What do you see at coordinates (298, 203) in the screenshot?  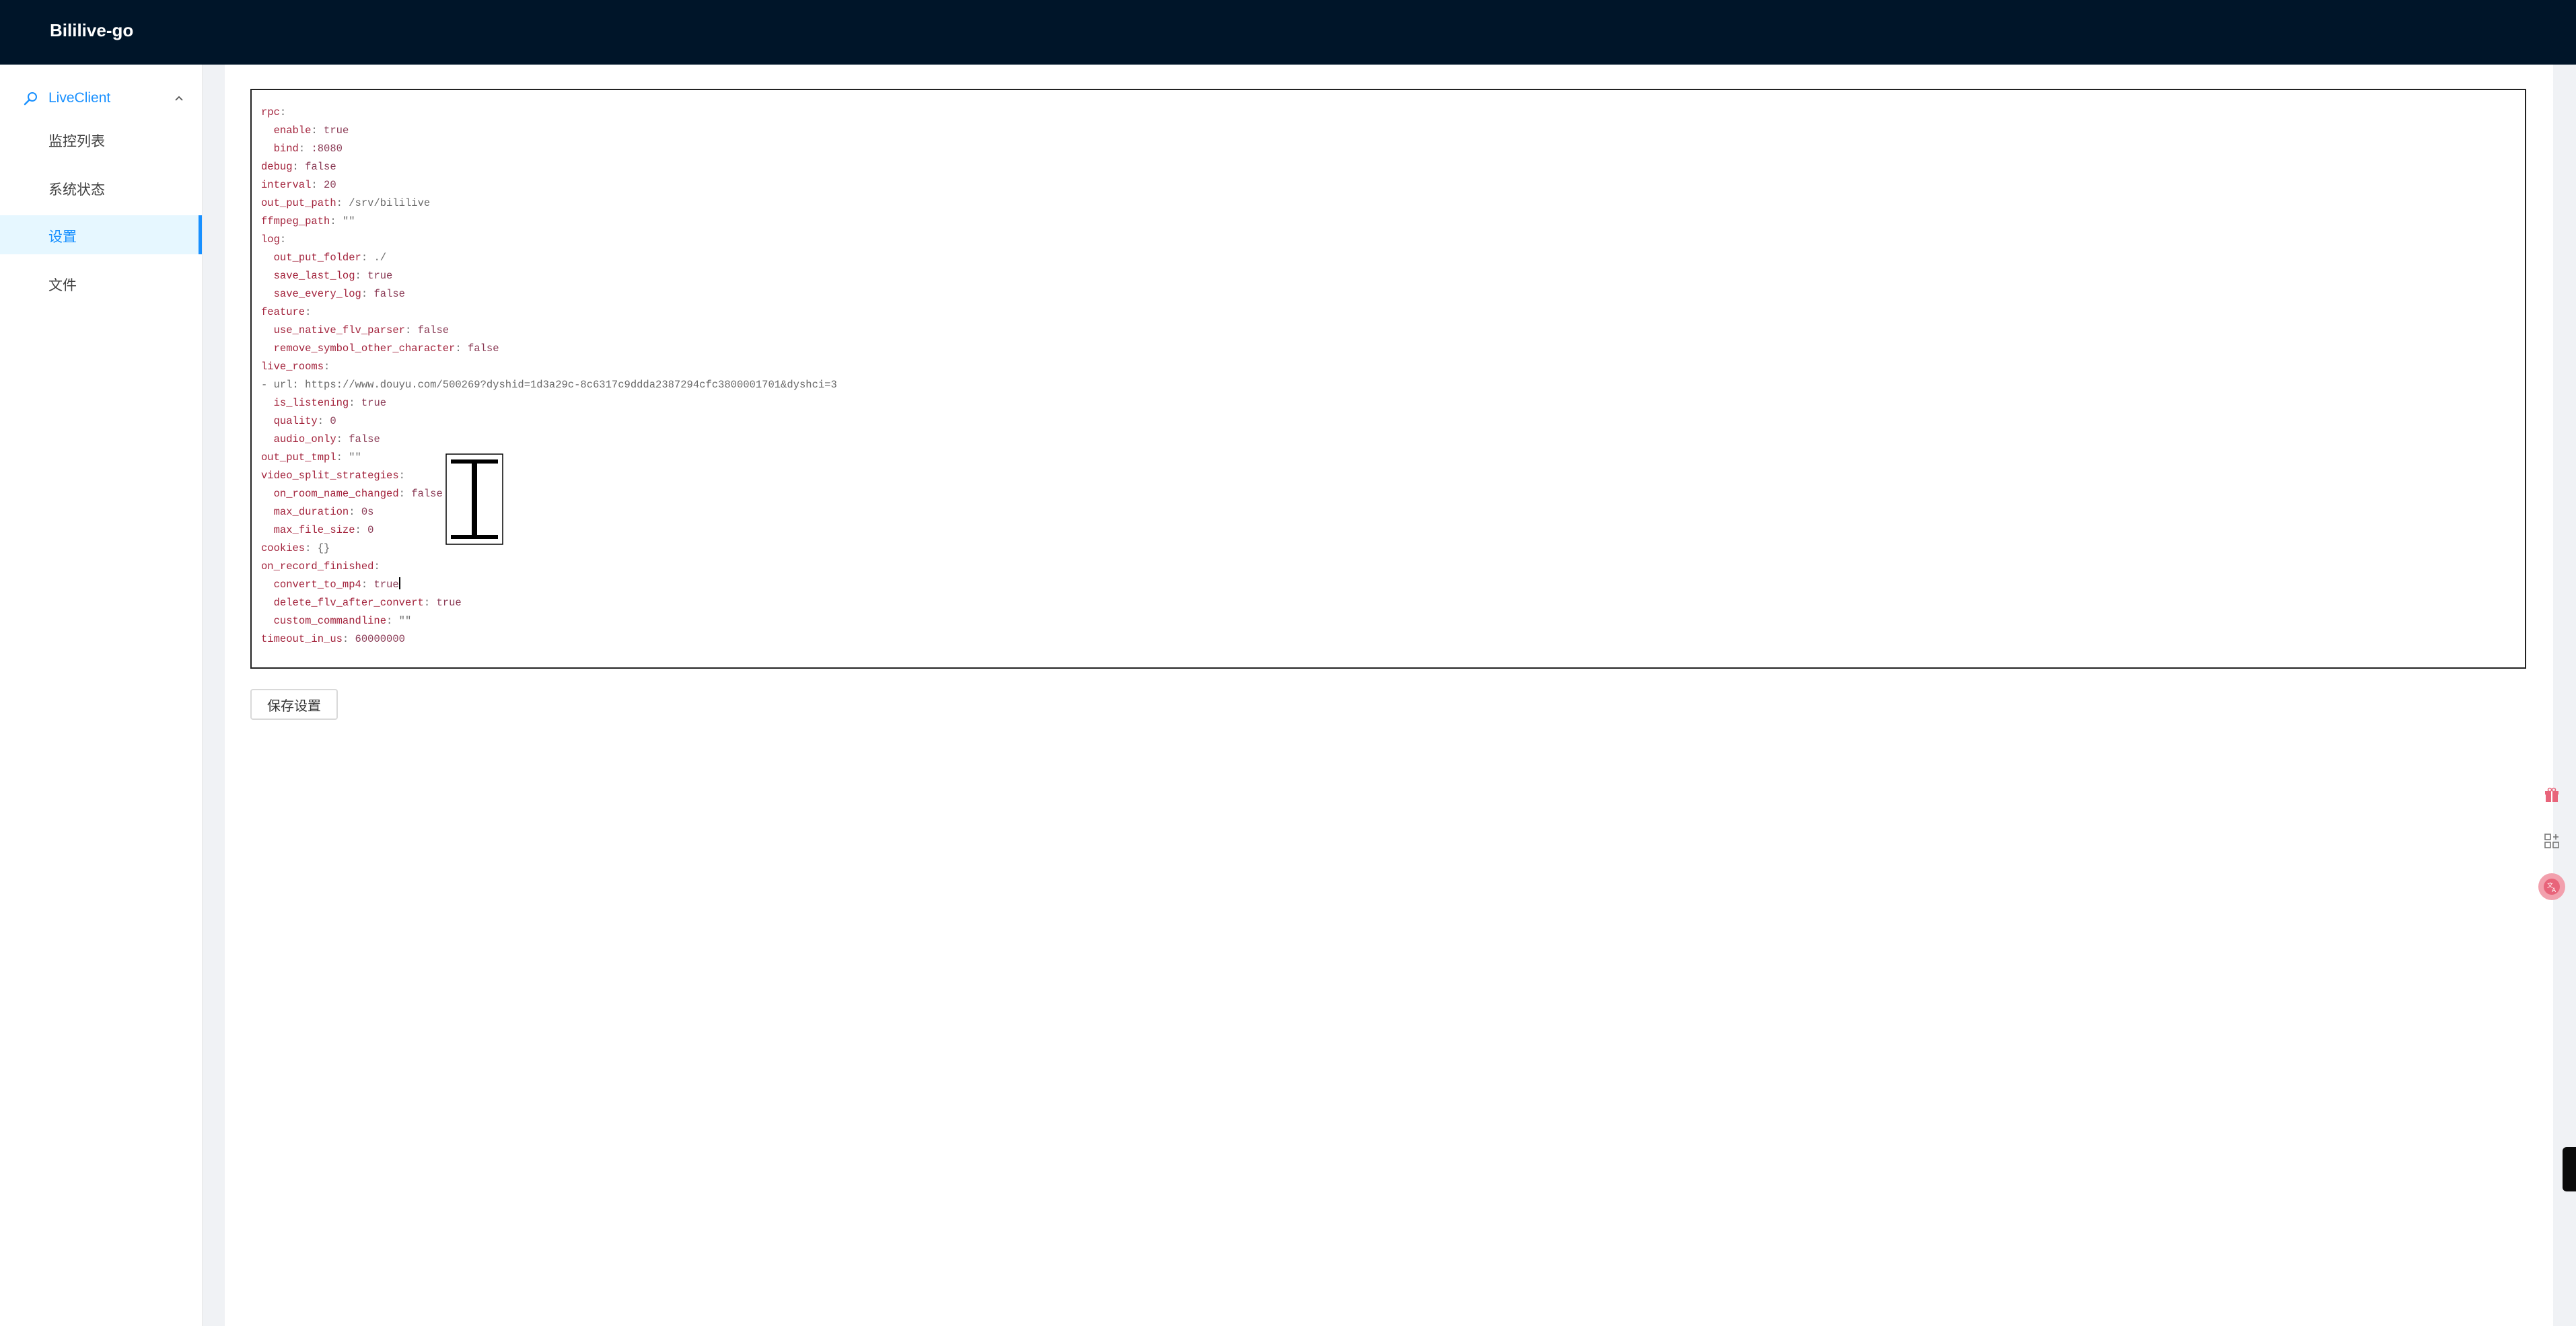 I see `code-key: out_put_path` at bounding box center [298, 203].